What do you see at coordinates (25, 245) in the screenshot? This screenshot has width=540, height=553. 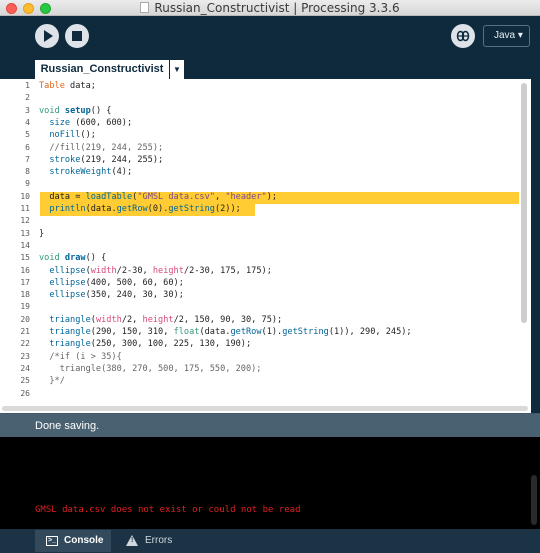 I see `line-number: 14` at bounding box center [25, 245].